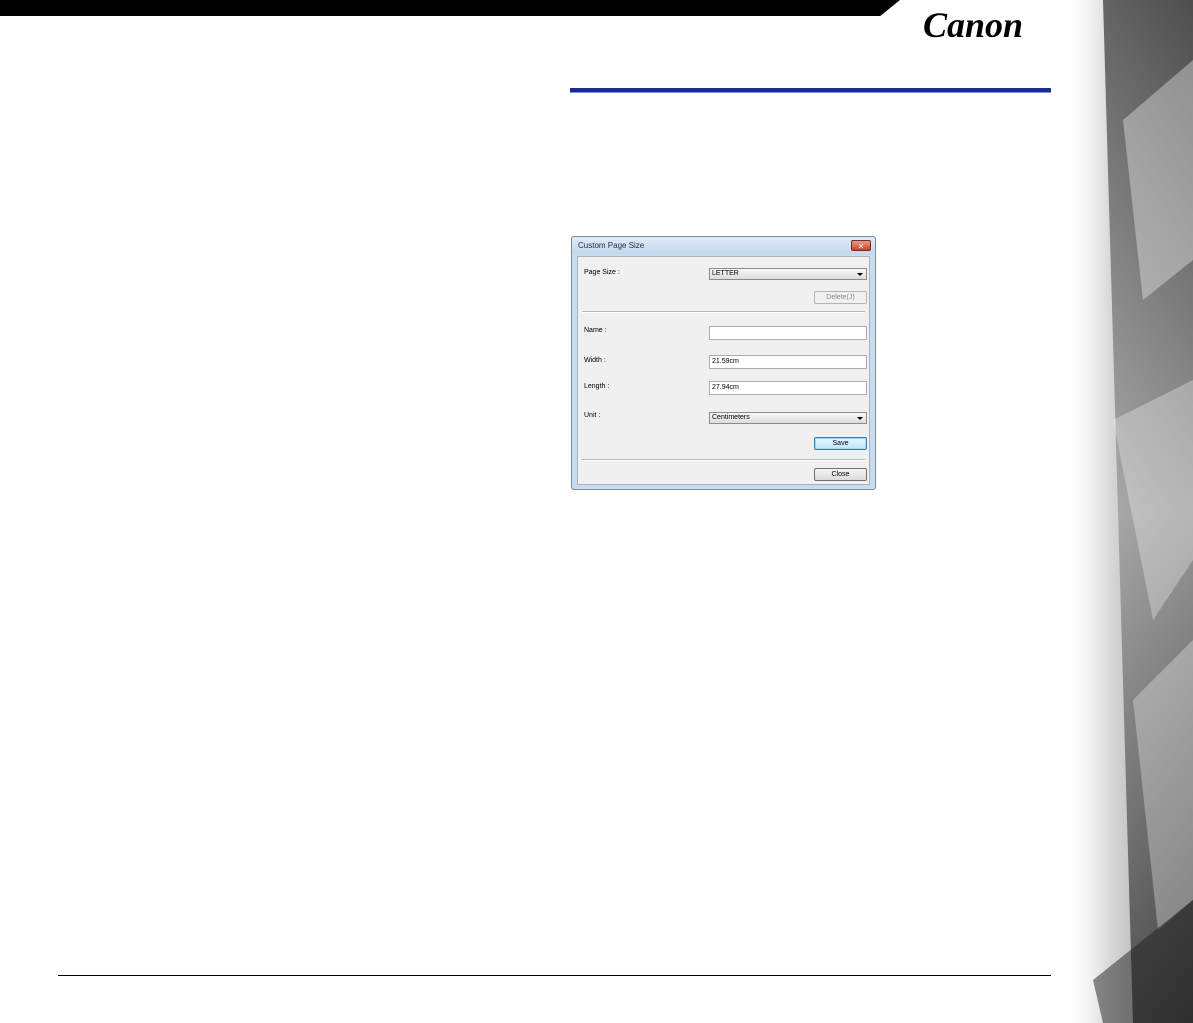 The width and height of the screenshot is (1193, 1023). What do you see at coordinates (731, 417) in the screenshot?
I see `unit-value: Centimeters` at bounding box center [731, 417].